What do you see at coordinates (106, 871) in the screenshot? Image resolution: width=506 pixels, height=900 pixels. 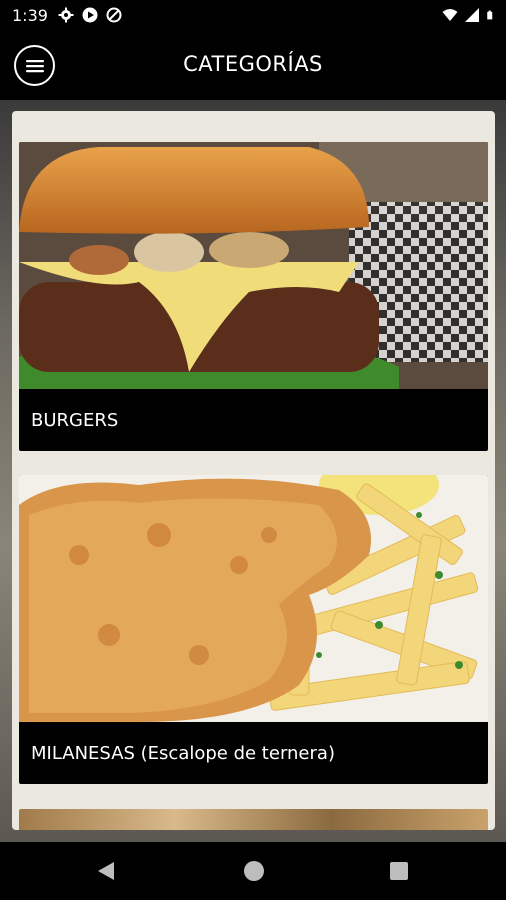 I see `back-icon` at bounding box center [106, 871].